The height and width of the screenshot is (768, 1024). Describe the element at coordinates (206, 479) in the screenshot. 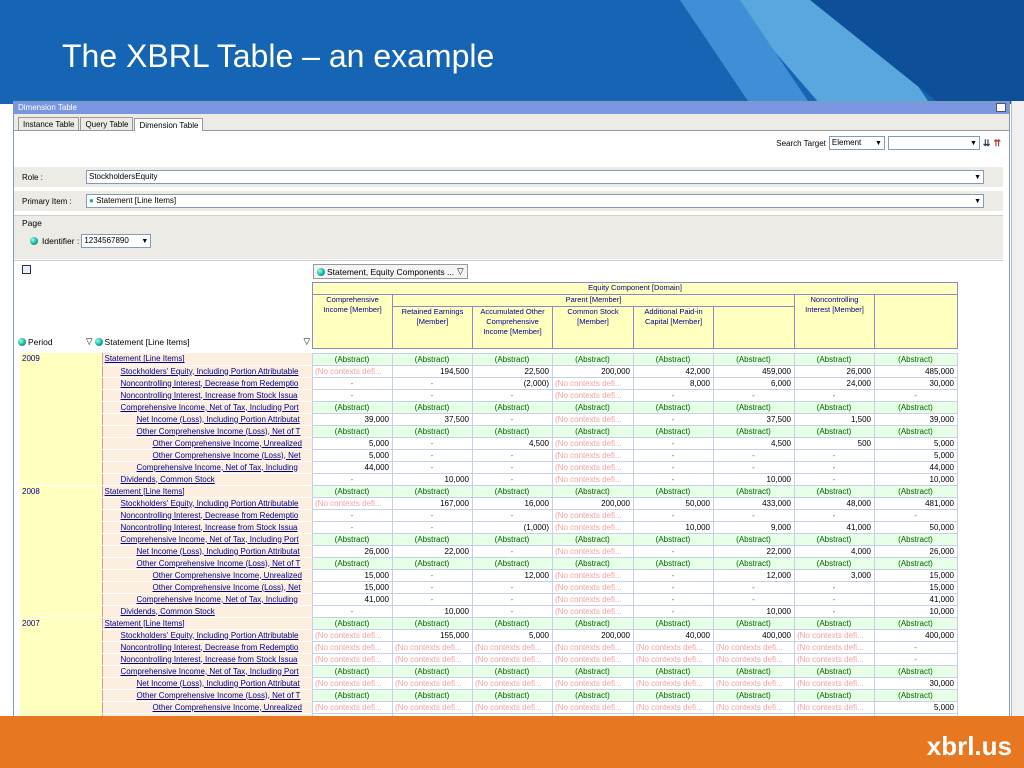

I see `line-item-label: Dividends, Common Stock` at that location.